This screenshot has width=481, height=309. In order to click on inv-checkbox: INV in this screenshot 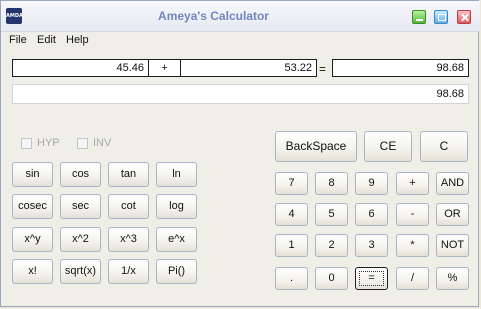, I will do `click(99, 144)`.